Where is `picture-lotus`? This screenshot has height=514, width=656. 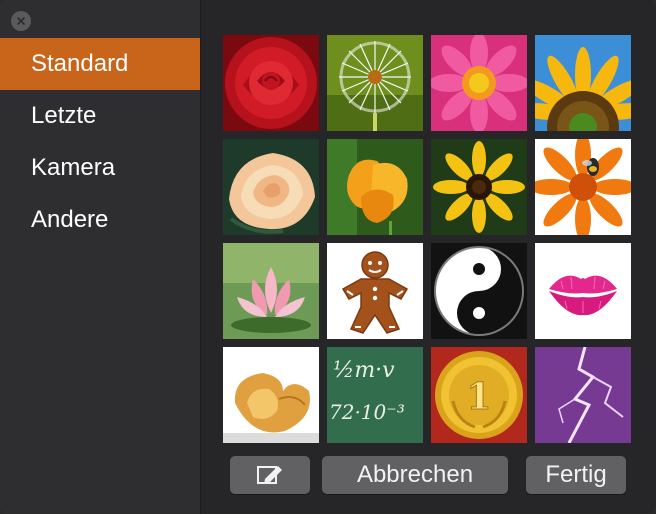
picture-lotus is located at coordinates (271, 291).